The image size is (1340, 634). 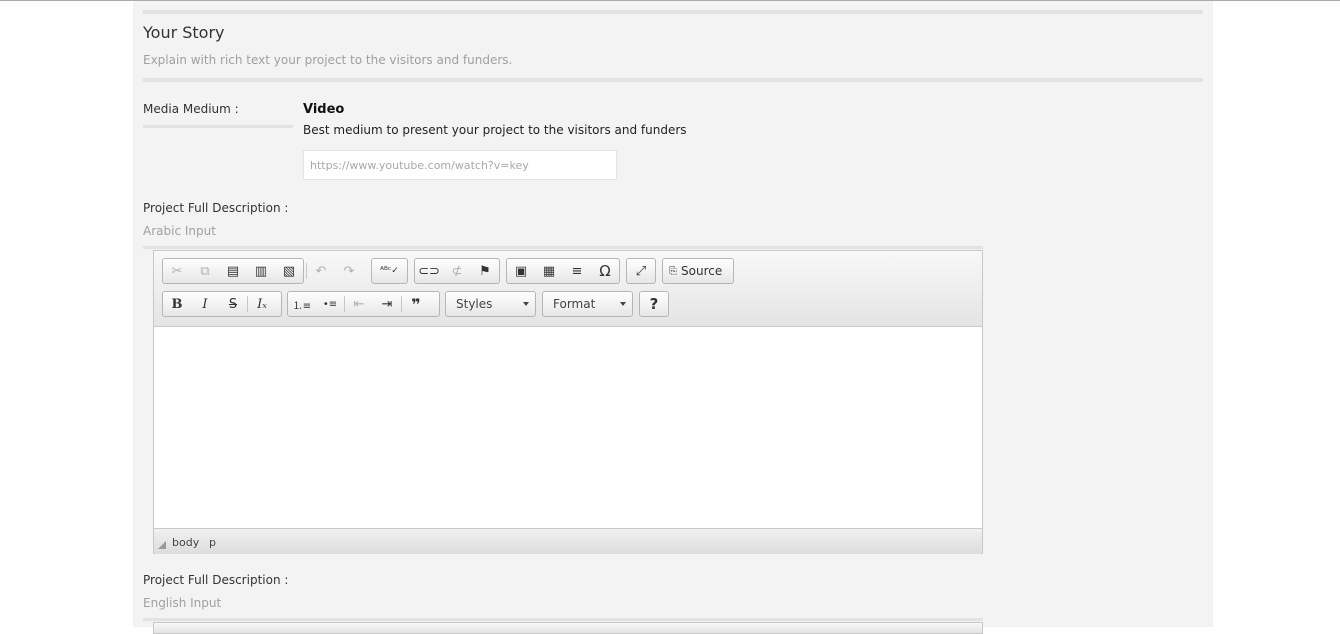 What do you see at coordinates (521, 271) in the screenshot?
I see `image-icon: ▣` at bounding box center [521, 271].